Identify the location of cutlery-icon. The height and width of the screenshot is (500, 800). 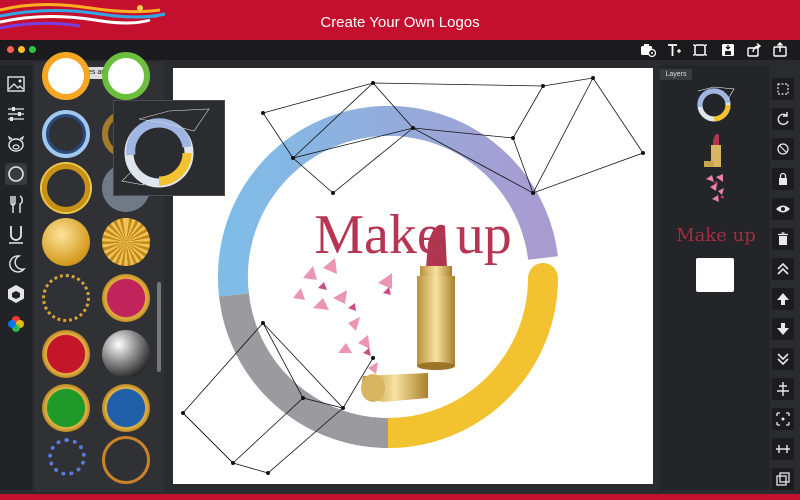
(16, 204).